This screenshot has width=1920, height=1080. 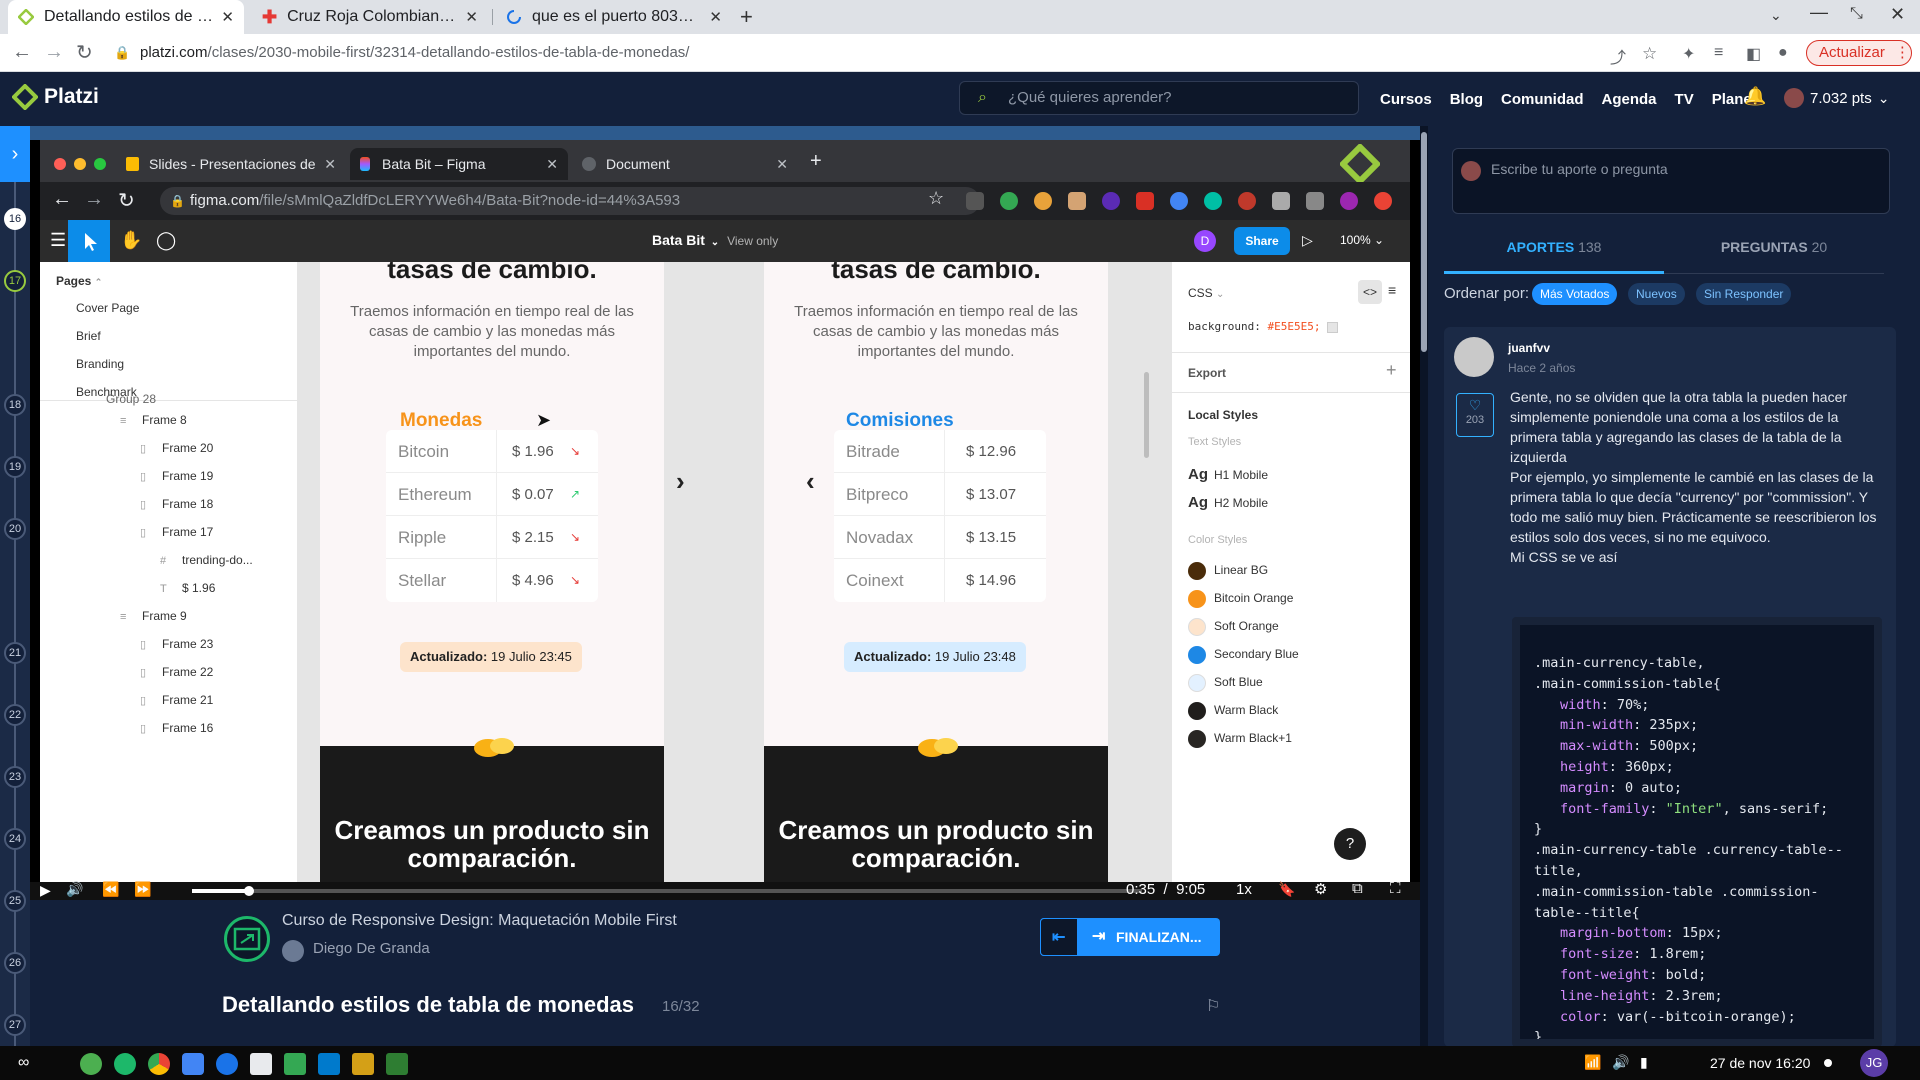 I want to click on progress-handle, so click(x=249, y=891).